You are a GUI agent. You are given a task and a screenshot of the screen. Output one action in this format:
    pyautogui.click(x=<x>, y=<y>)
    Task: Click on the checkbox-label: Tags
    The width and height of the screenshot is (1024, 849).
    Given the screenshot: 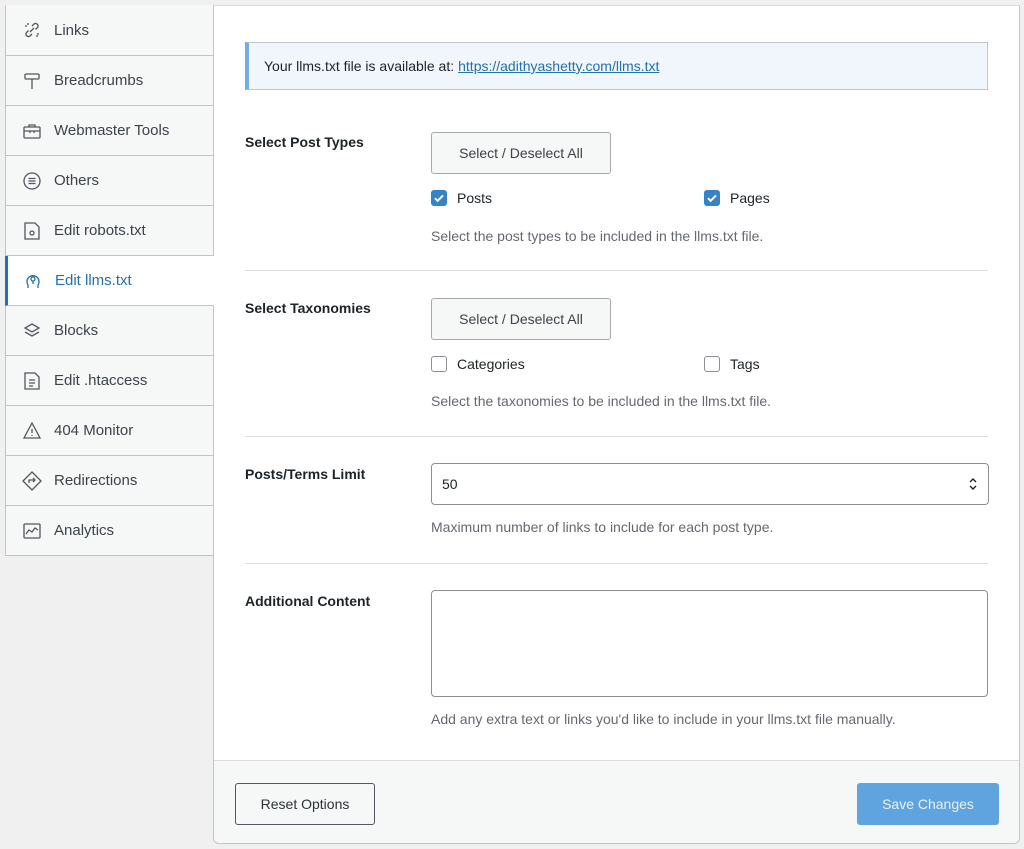 What is the action you would take?
    pyautogui.click(x=745, y=364)
    